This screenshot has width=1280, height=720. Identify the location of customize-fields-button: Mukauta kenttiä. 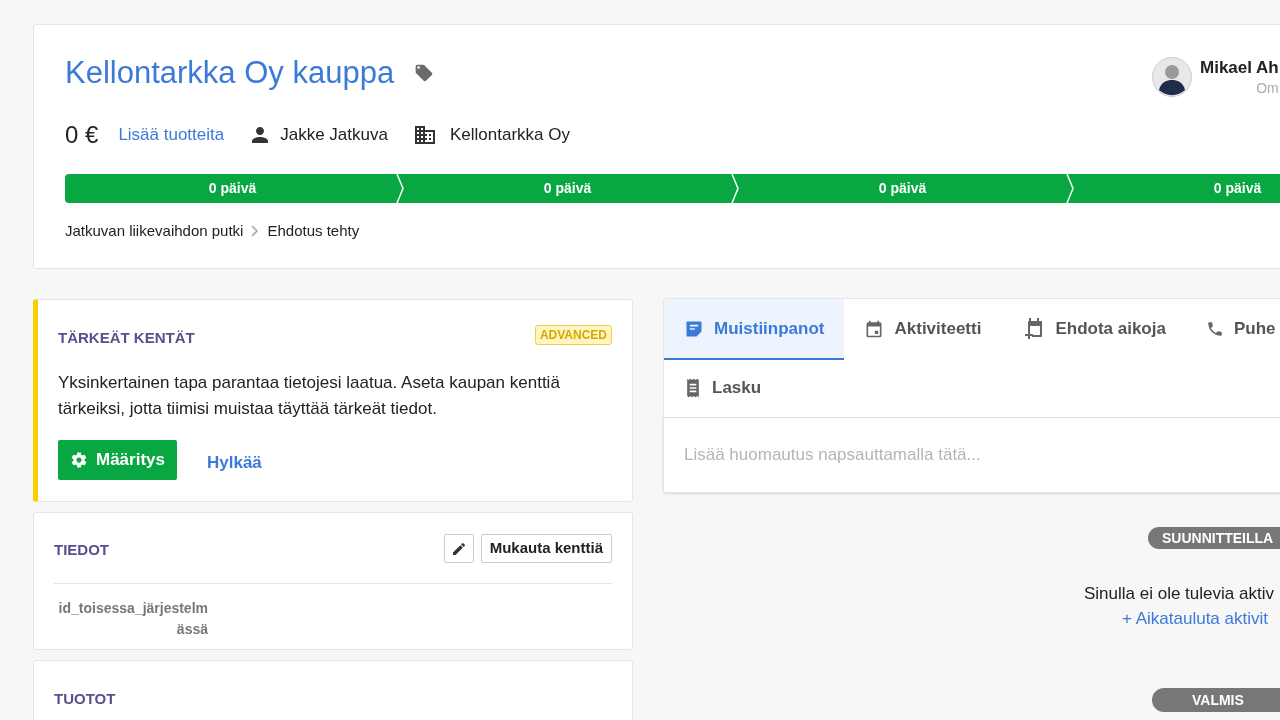
(546, 548).